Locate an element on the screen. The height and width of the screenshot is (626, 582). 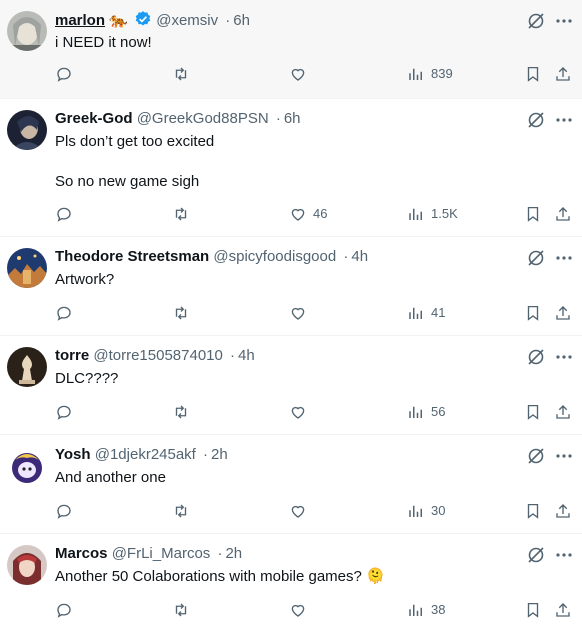
views-button: 1.5K is located at coordinates (432, 214).